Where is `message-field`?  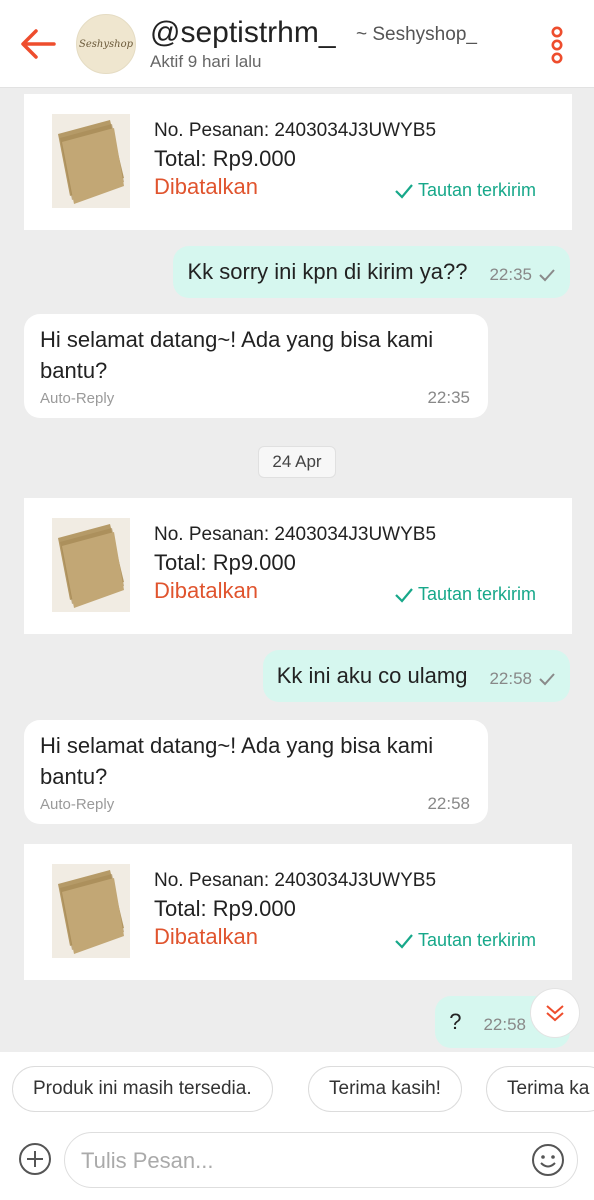
message-field is located at coordinates (321, 1160).